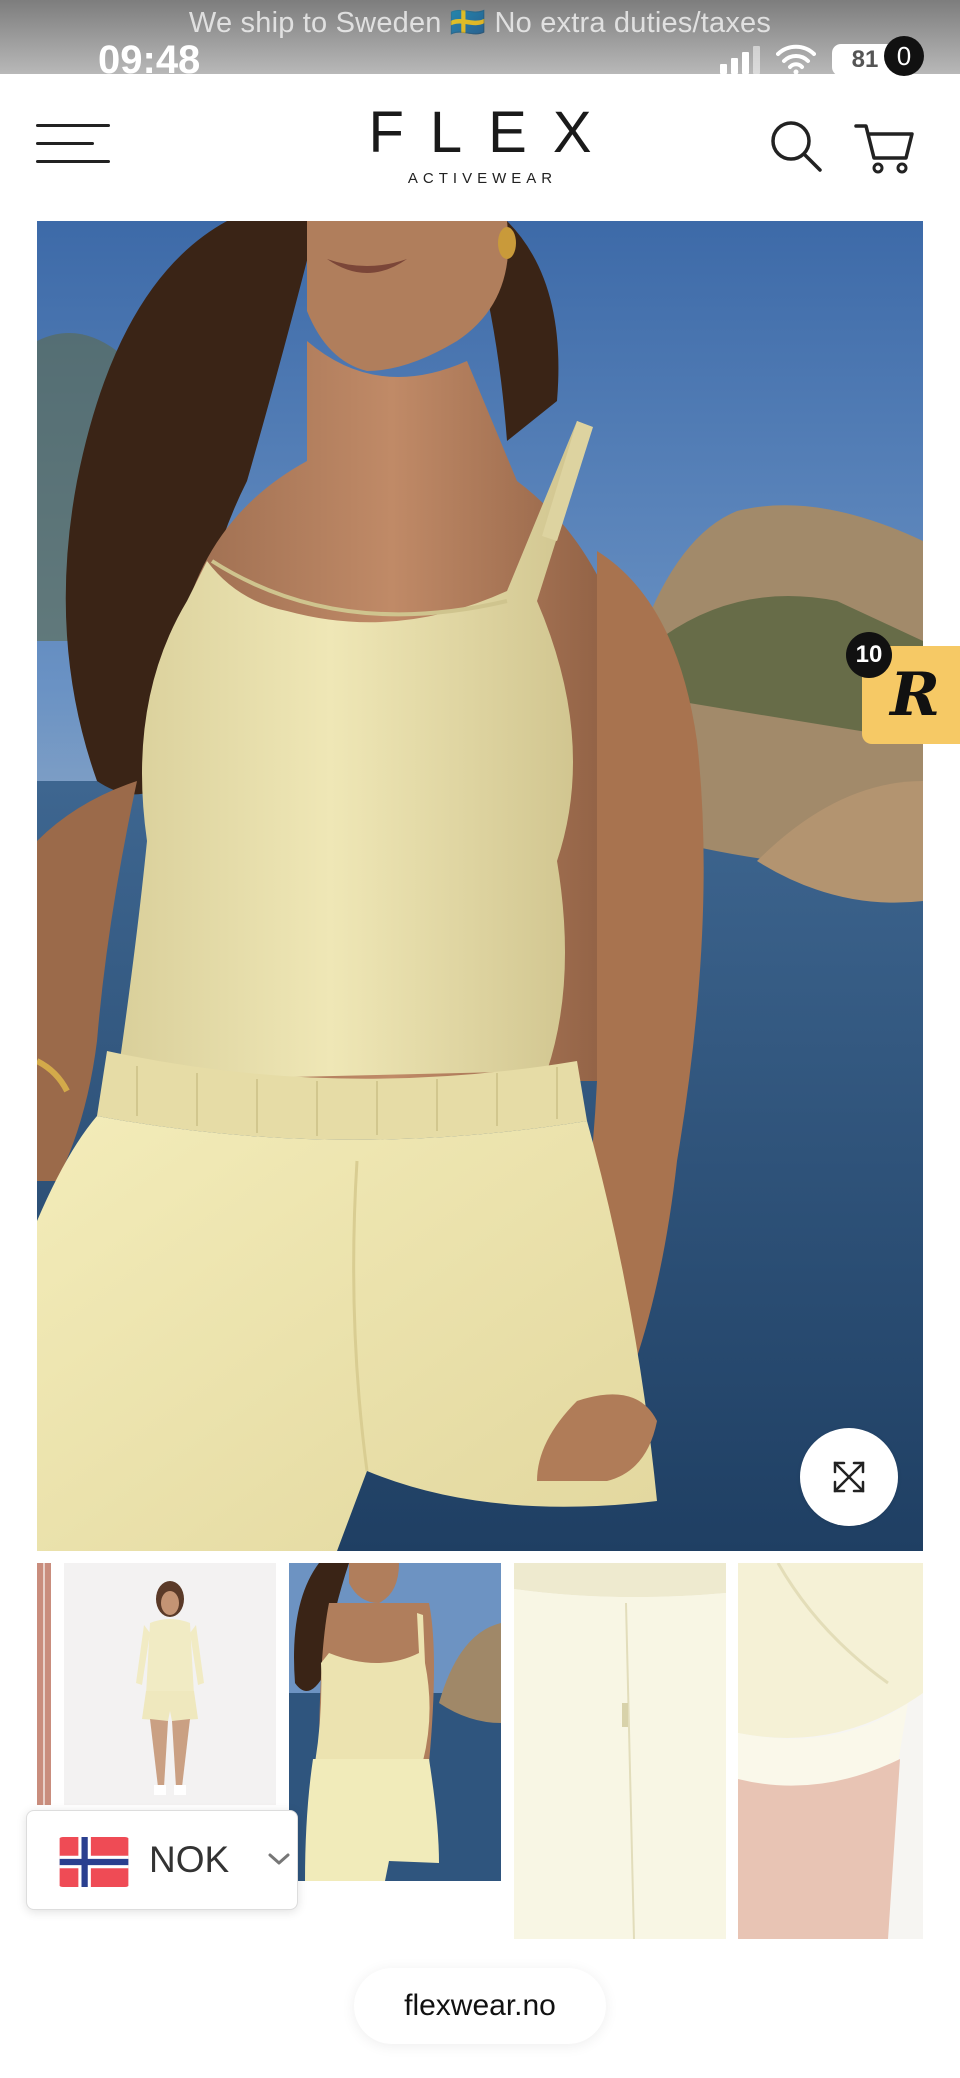 The height and width of the screenshot is (2078, 960). I want to click on thumbnail-beach-shot, so click(395, 1722).